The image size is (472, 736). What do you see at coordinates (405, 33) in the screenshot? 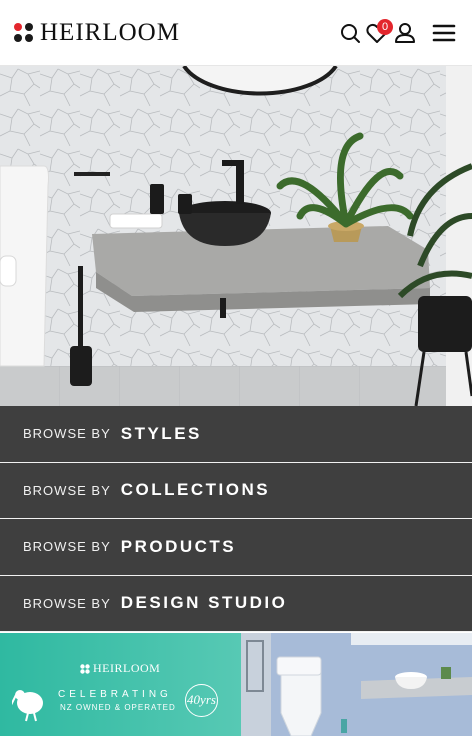
I see `user-icon` at bounding box center [405, 33].